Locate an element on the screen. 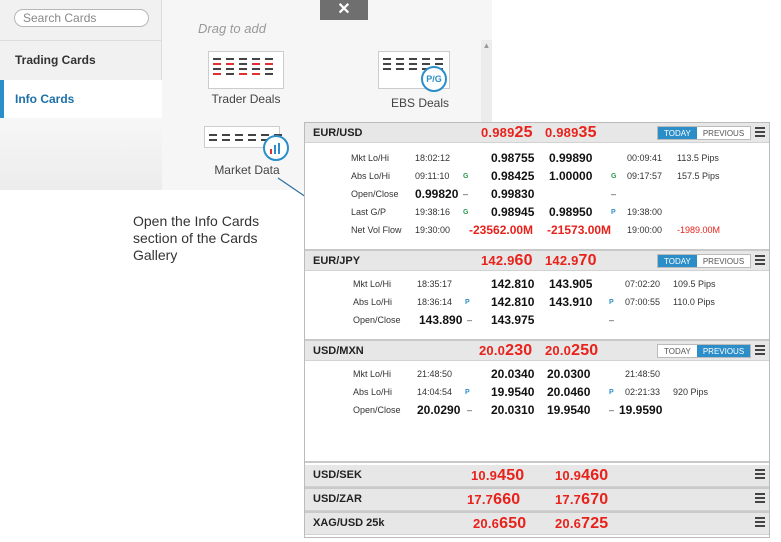  stat-value: 143.890 is located at coordinates (441, 320).